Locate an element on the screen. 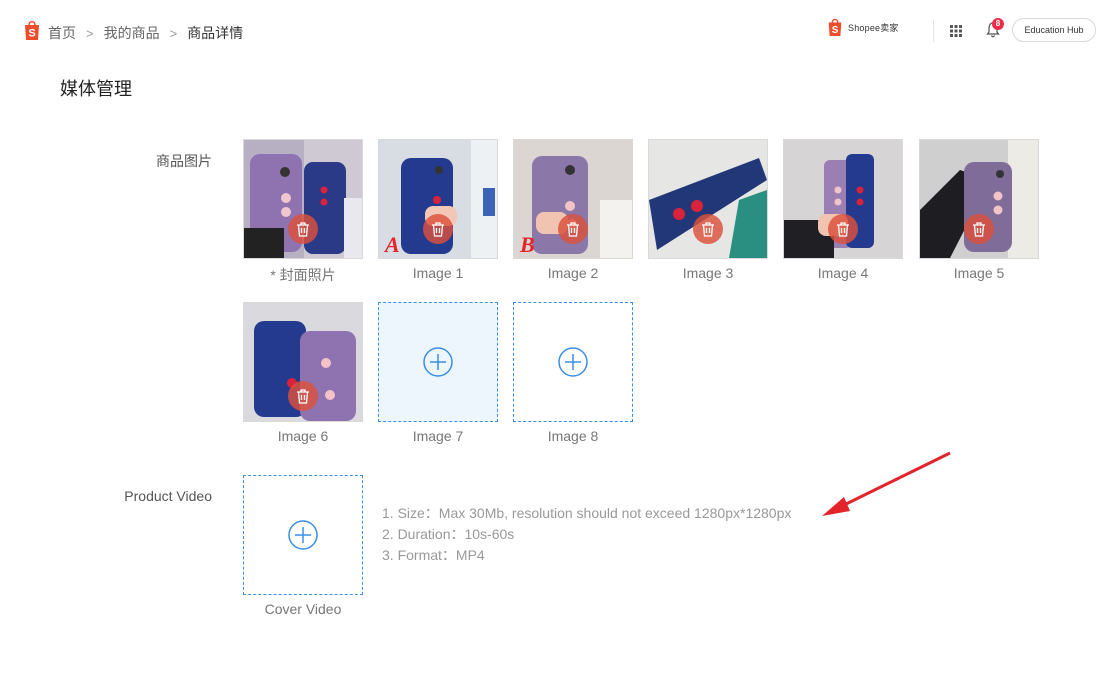  education-hub-button: Education Hub is located at coordinates (1054, 30).